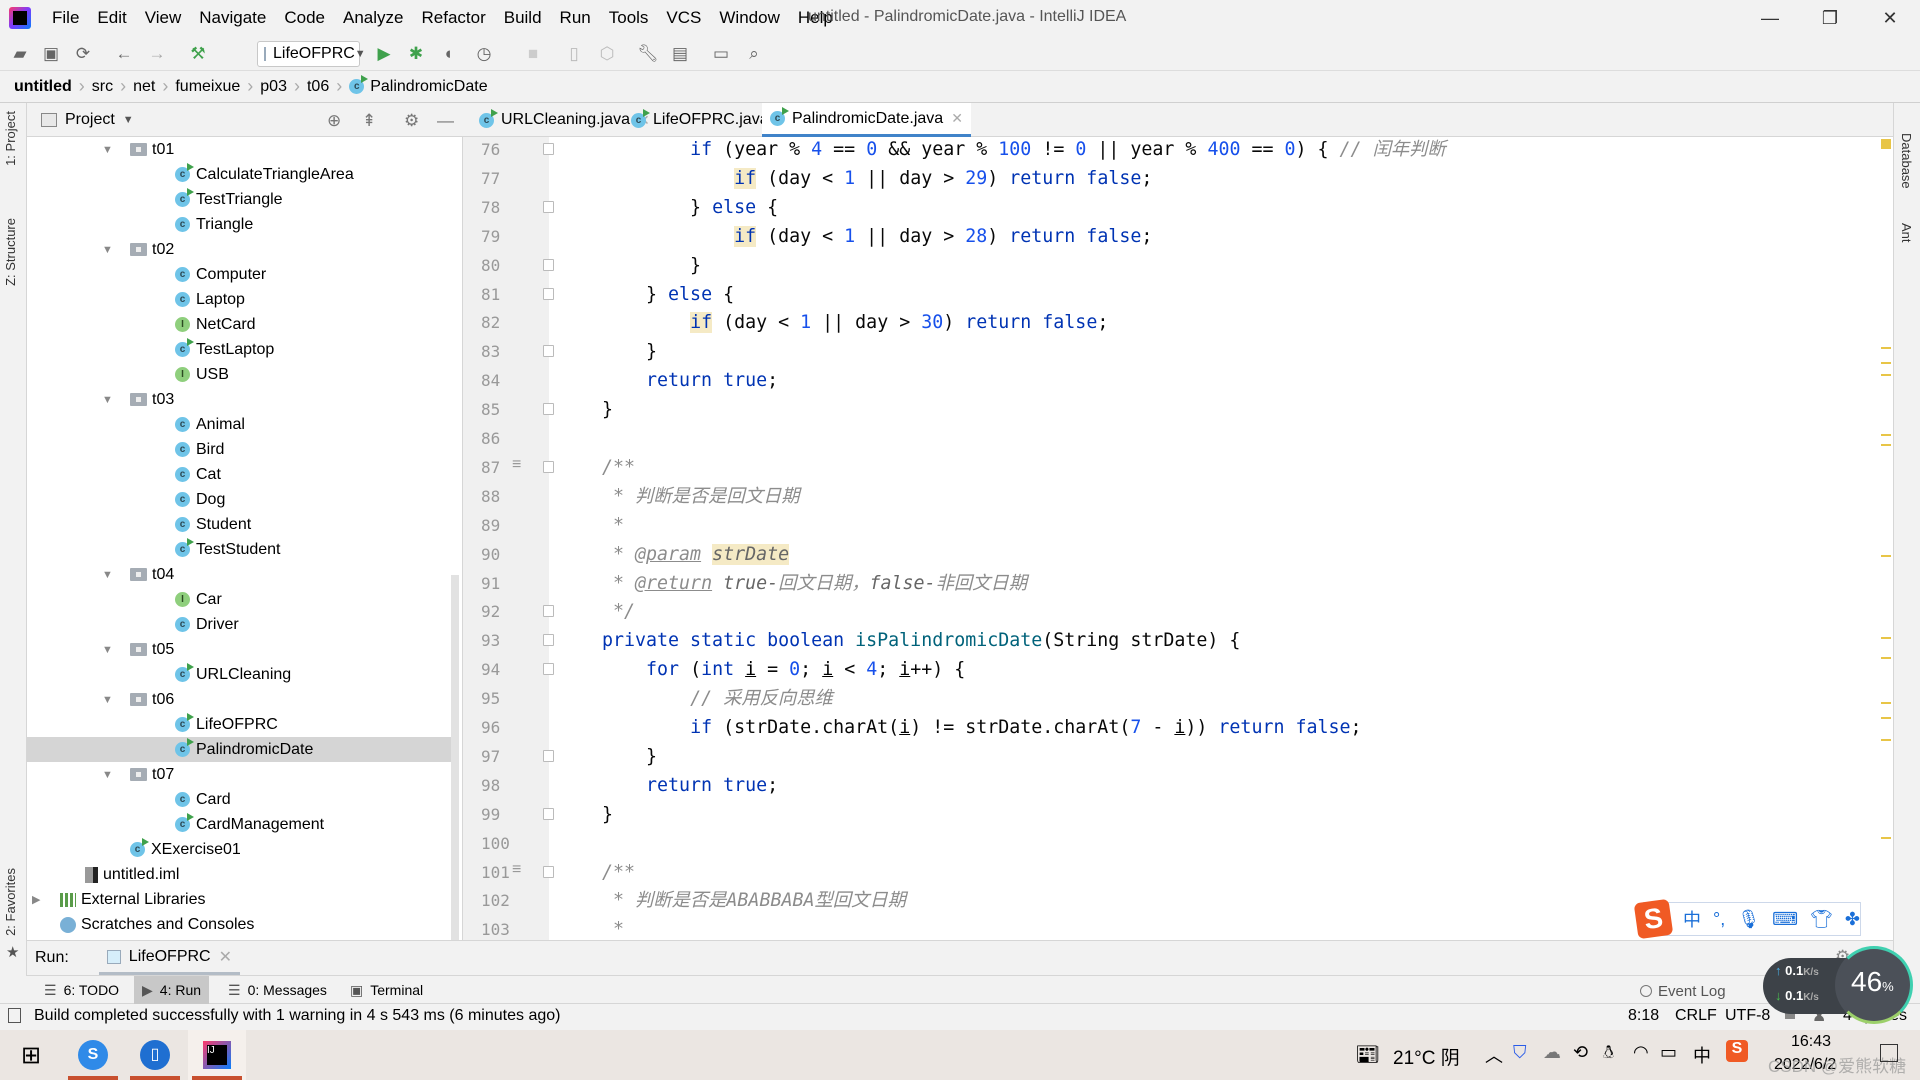  What do you see at coordinates (65, 18) in the screenshot?
I see `menu-file: File` at bounding box center [65, 18].